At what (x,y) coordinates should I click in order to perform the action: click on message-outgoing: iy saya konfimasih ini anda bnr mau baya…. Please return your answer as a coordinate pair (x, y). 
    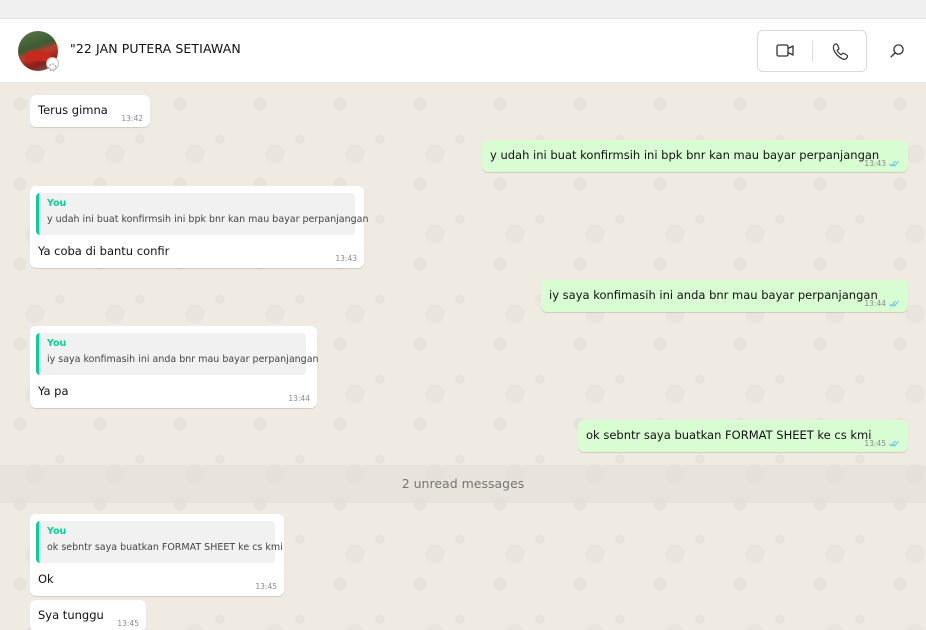
    Looking at the image, I should click on (724, 296).